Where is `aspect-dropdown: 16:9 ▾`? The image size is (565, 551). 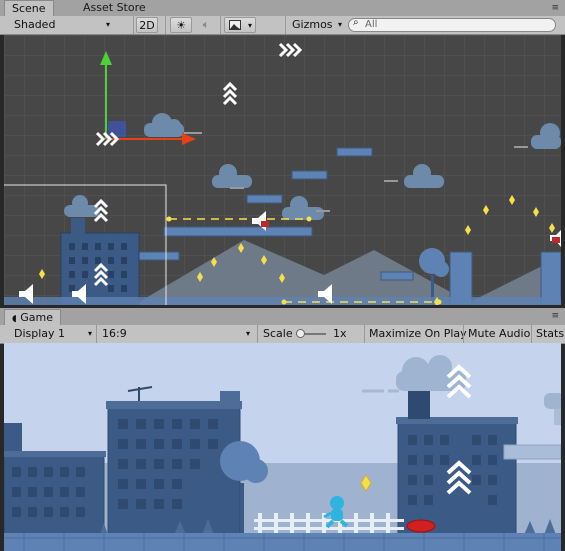
aspect-dropdown: 16:9 ▾ is located at coordinates (177, 334).